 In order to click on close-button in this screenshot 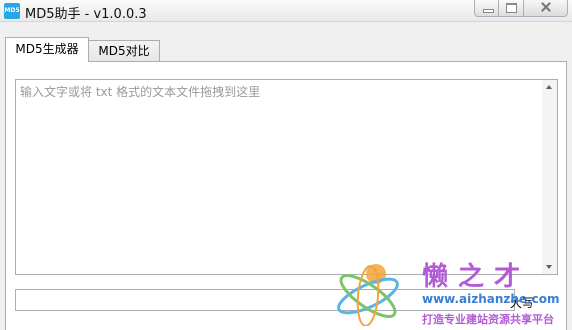, I will do `click(546, 8)`.